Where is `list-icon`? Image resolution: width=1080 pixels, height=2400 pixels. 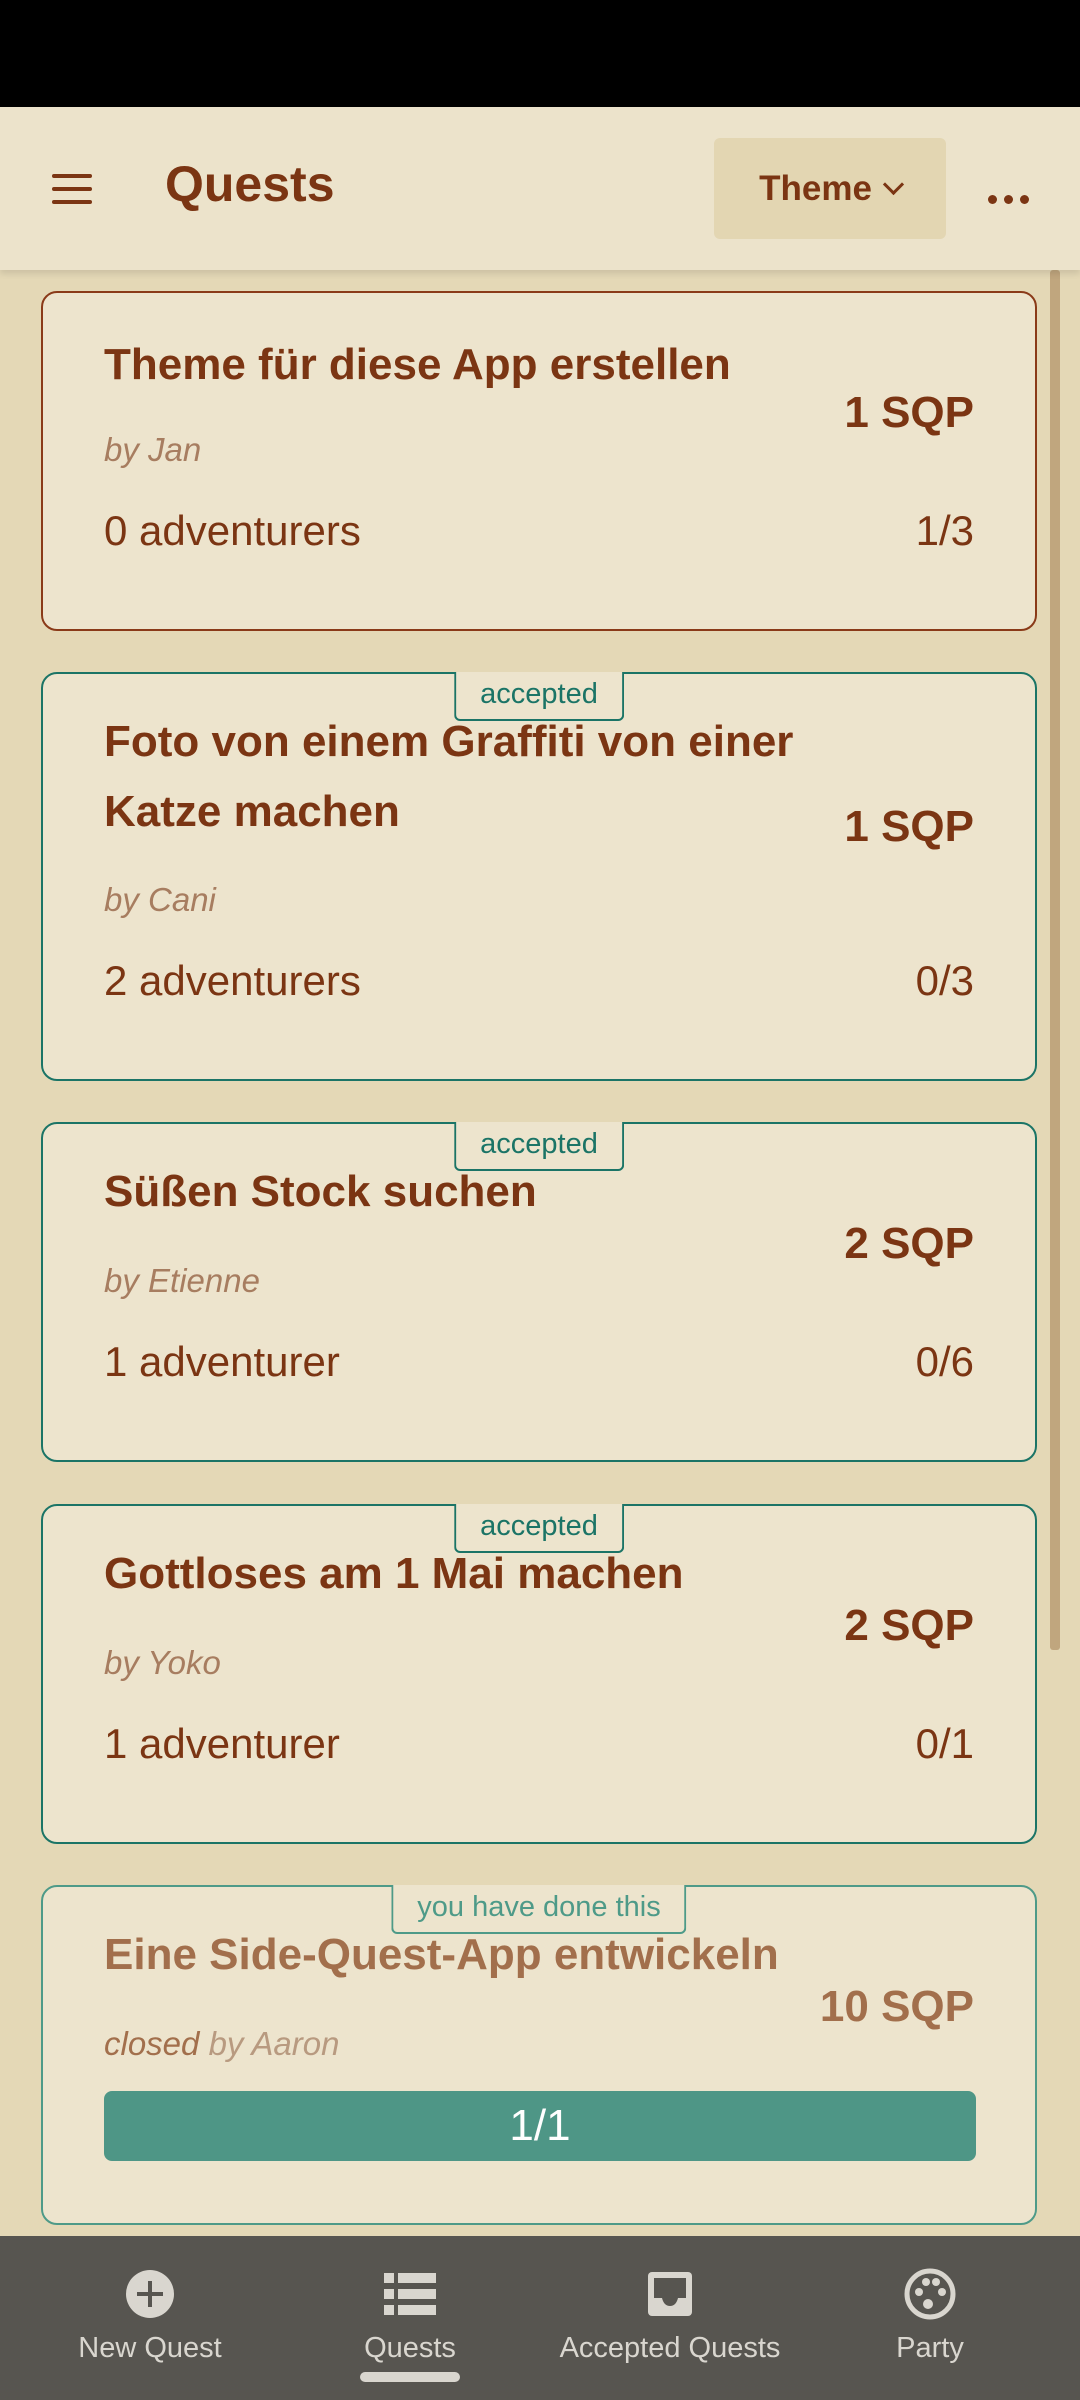 list-icon is located at coordinates (410, 2294).